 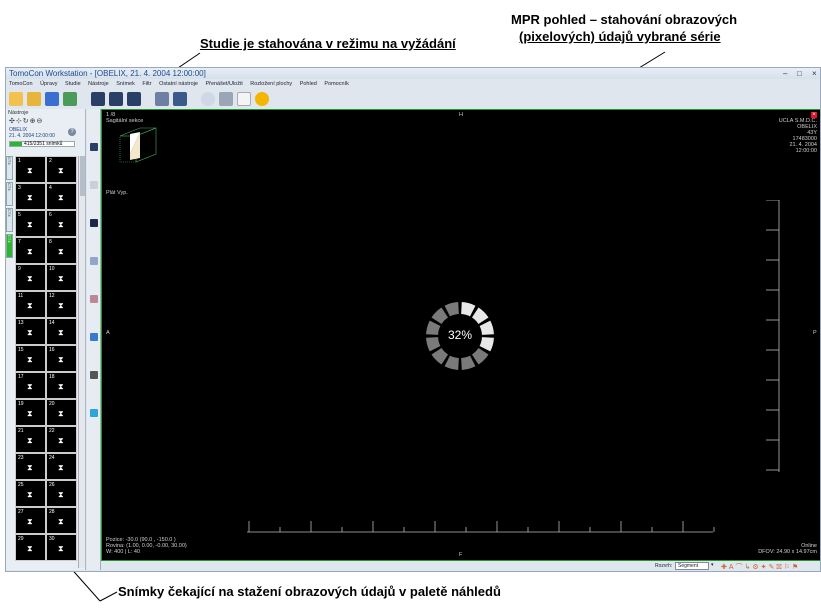 I want to click on status-info: Online DFOV: 24.90 x 14.97cm, so click(x=787, y=549).